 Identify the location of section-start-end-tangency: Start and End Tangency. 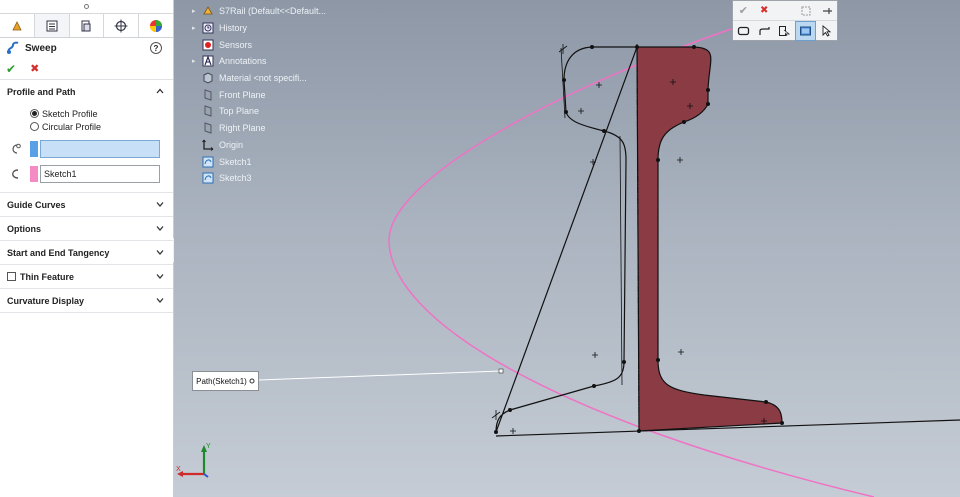
(86, 253).